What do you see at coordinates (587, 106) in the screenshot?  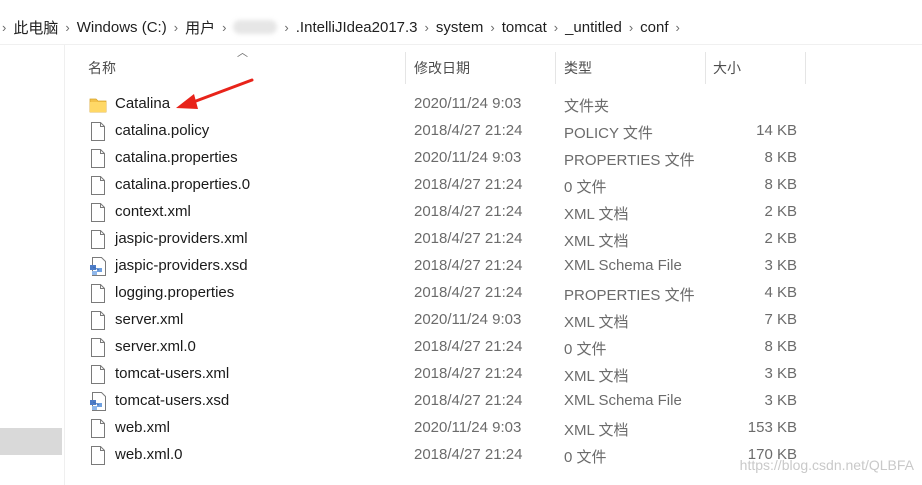 I see `file-type: 文件夹` at bounding box center [587, 106].